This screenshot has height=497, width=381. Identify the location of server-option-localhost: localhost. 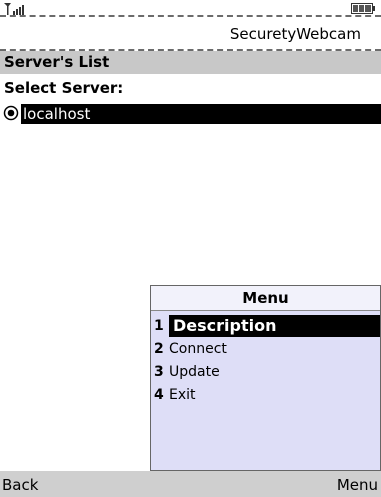
(201, 114).